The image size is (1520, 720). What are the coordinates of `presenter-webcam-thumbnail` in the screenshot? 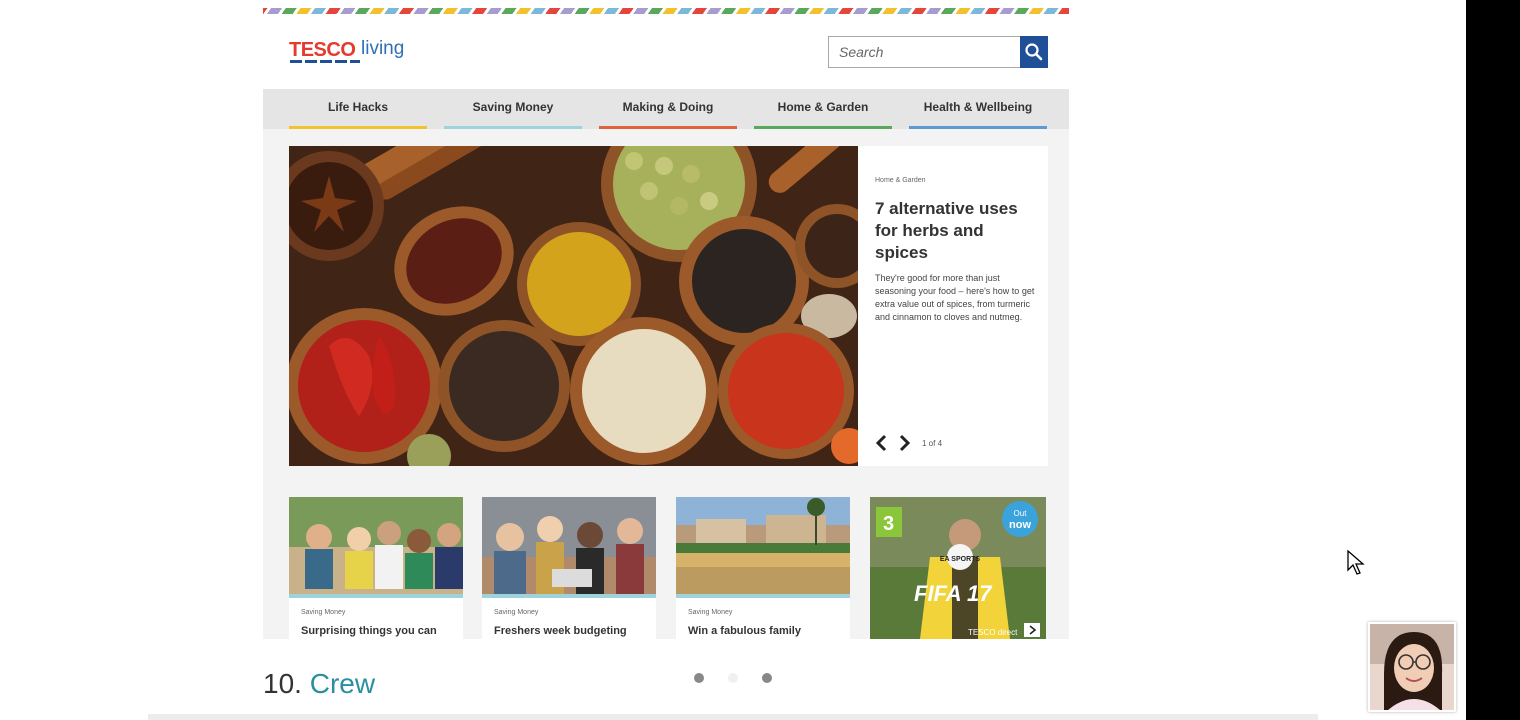 It's located at (1412, 667).